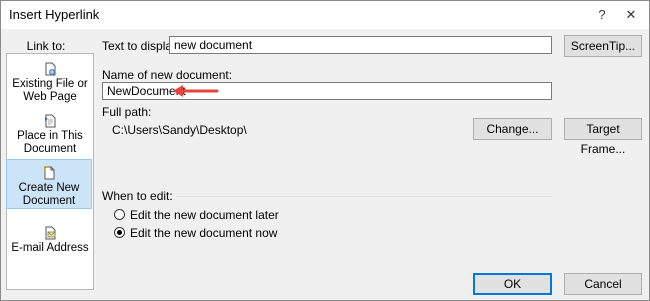 This screenshot has width=650, height=301. What do you see at coordinates (602, 15) in the screenshot?
I see `help-button: ?` at bounding box center [602, 15].